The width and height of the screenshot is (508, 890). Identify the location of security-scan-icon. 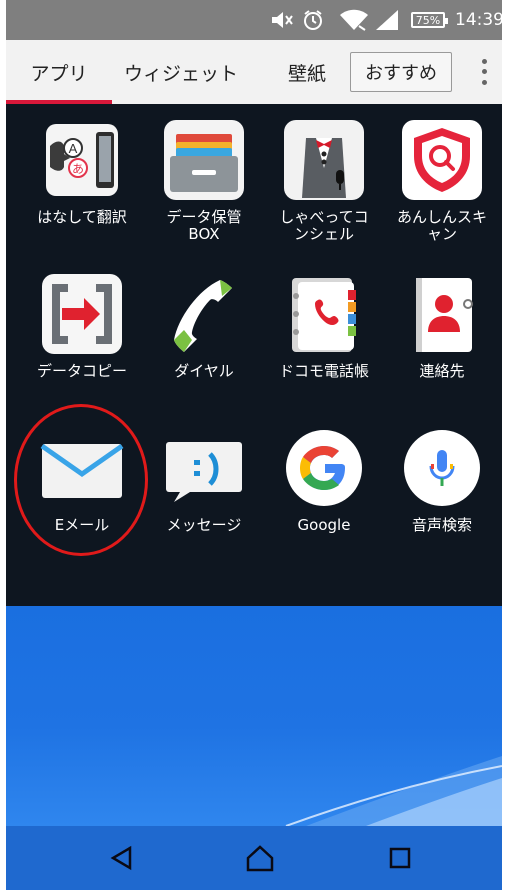
(442, 160).